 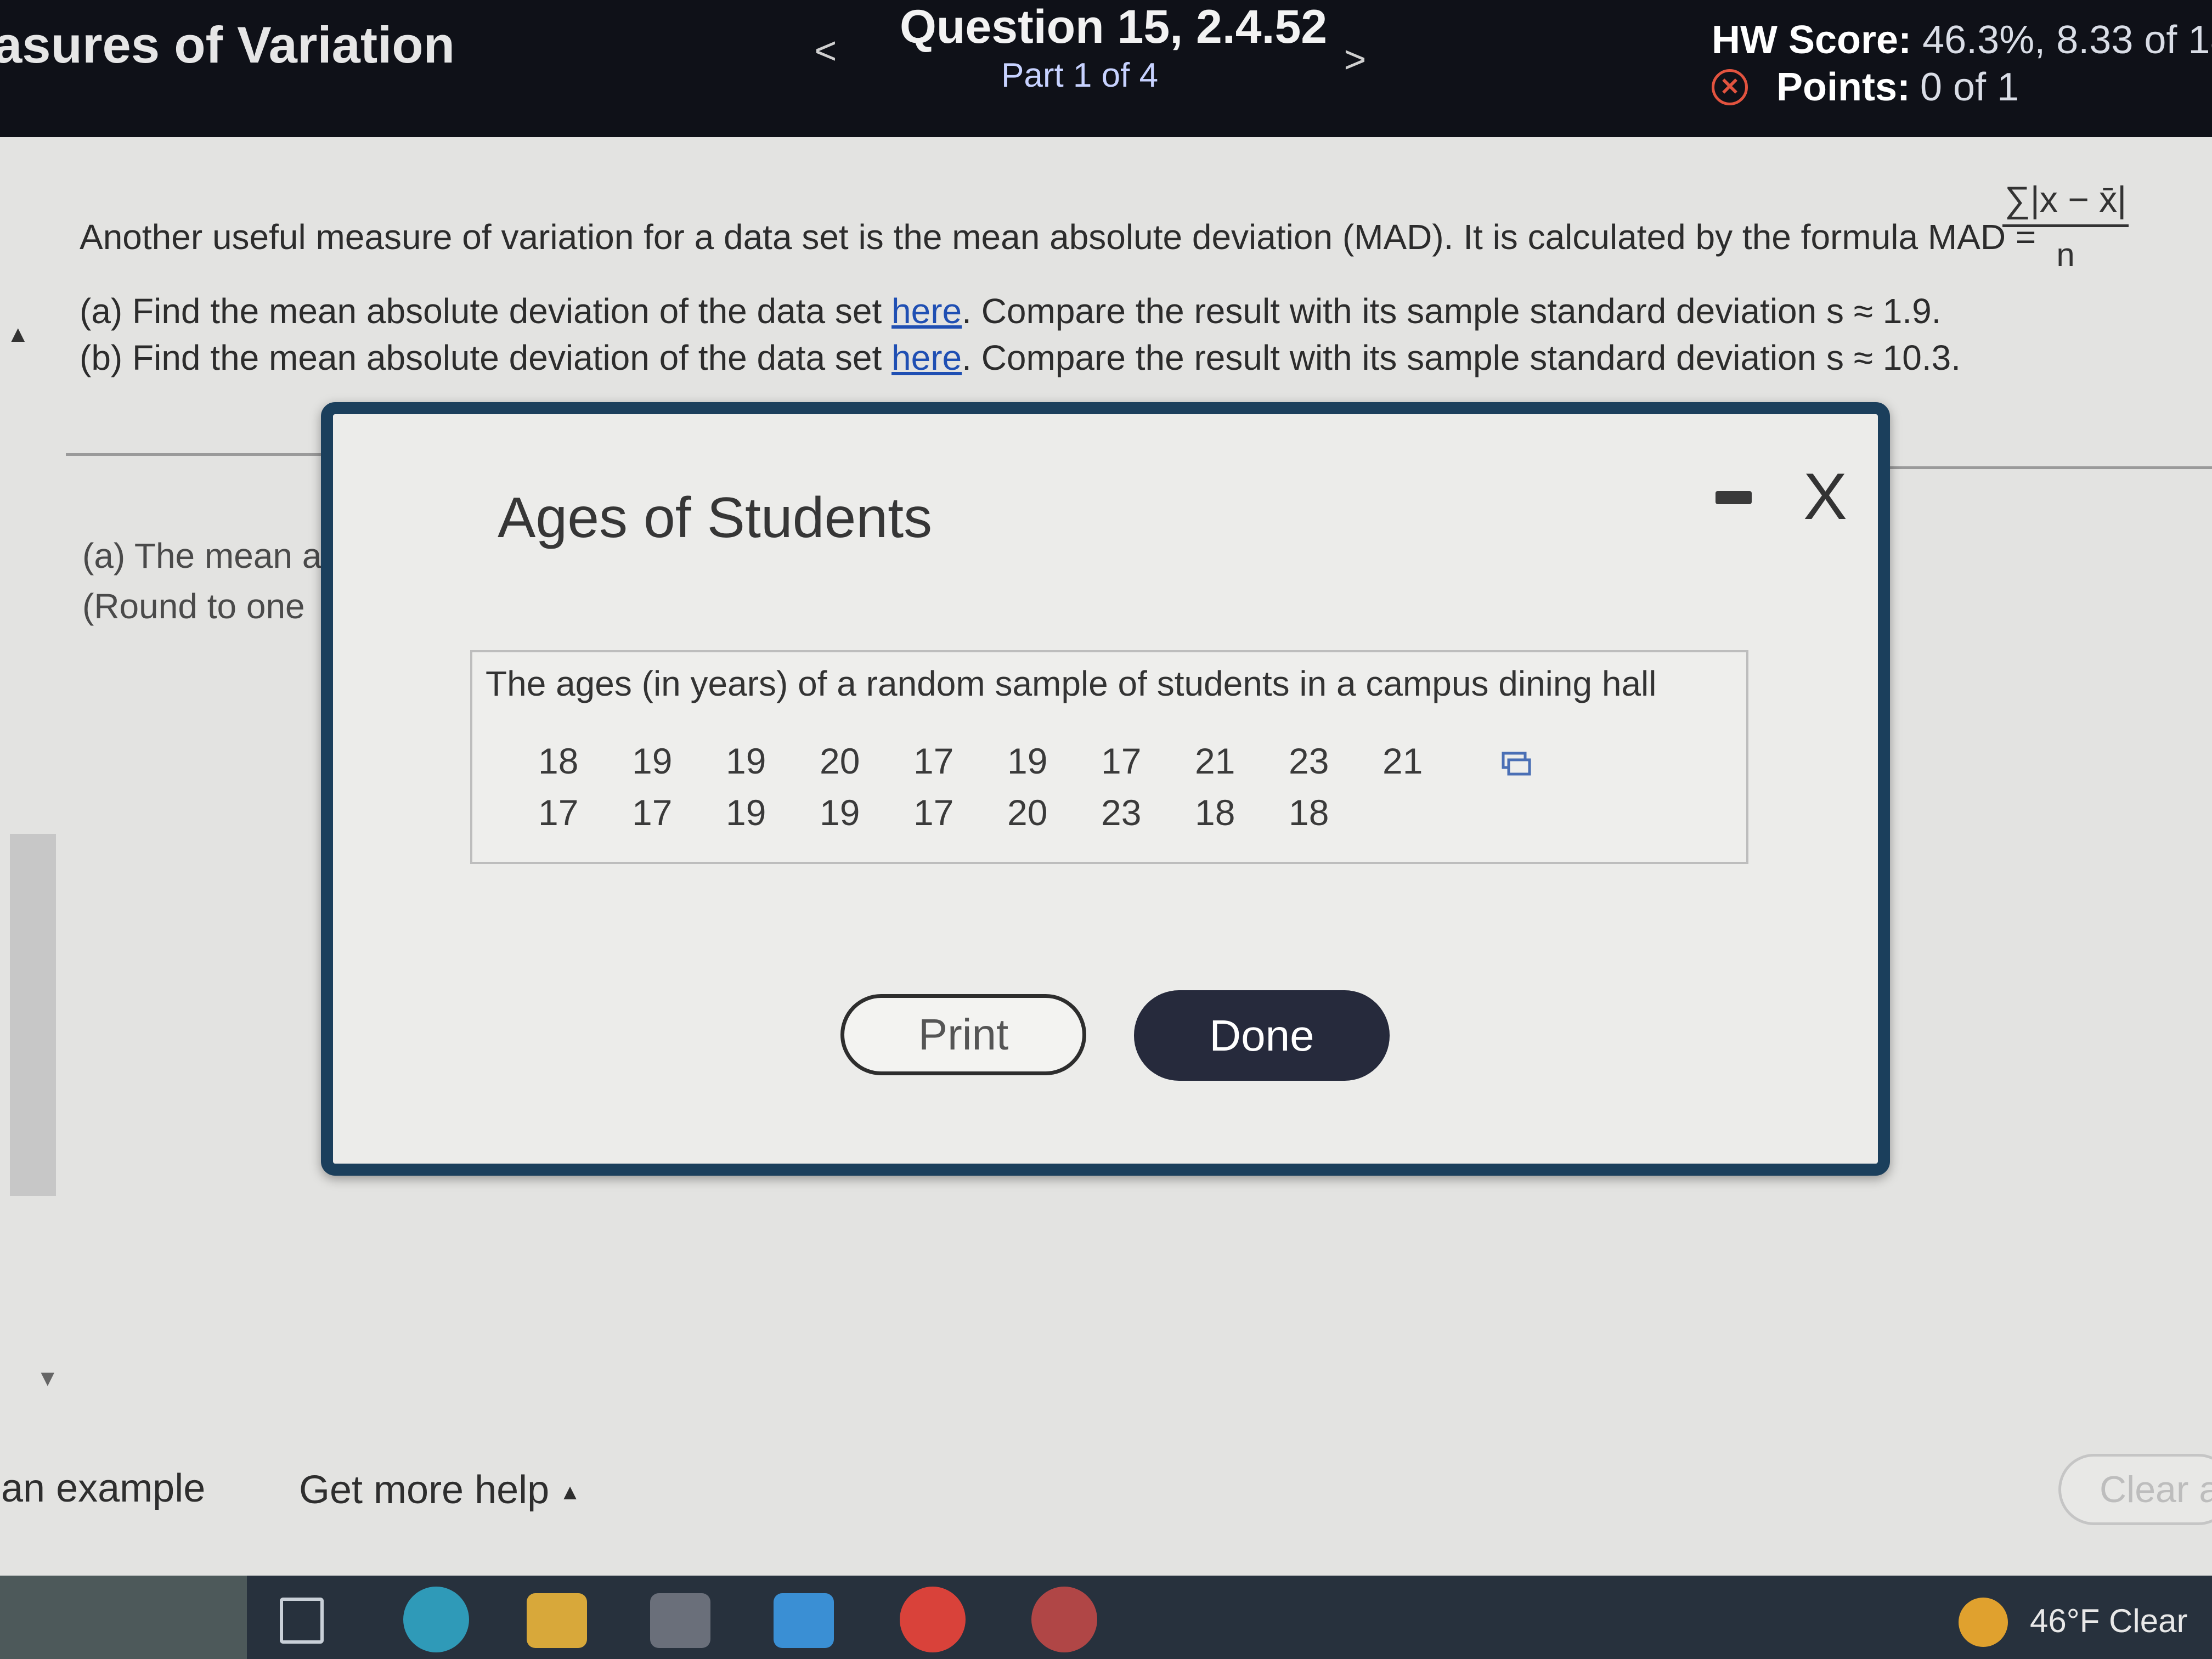 What do you see at coordinates (963, 1034) in the screenshot?
I see `print-button: Print` at bounding box center [963, 1034].